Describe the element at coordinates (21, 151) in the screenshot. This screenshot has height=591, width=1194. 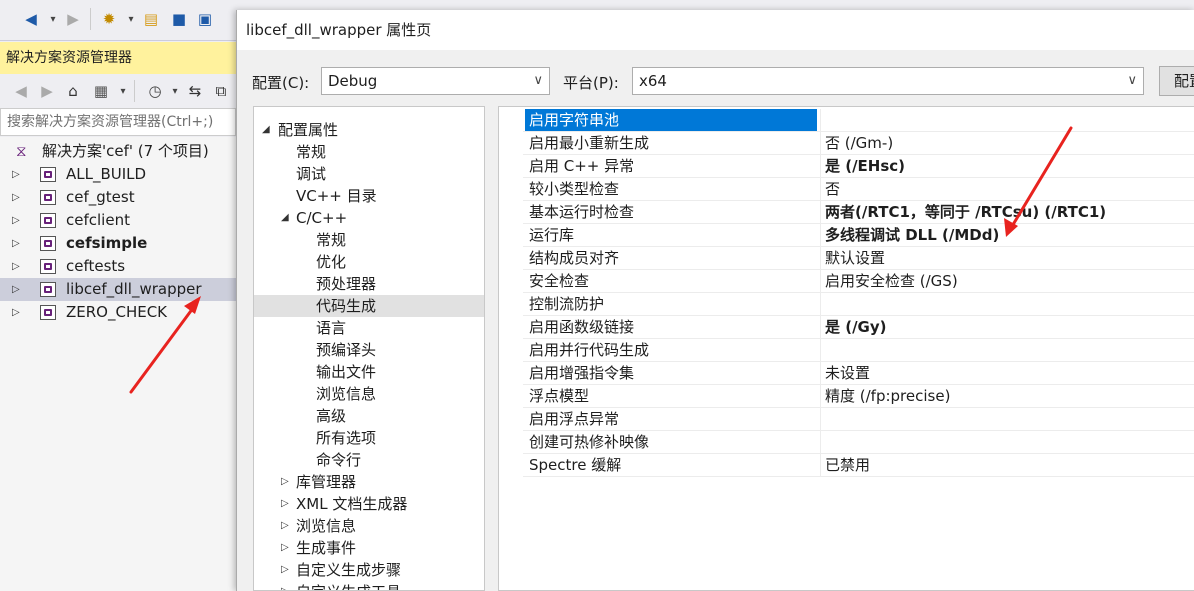
I see `solution-icon: ⧖` at that location.